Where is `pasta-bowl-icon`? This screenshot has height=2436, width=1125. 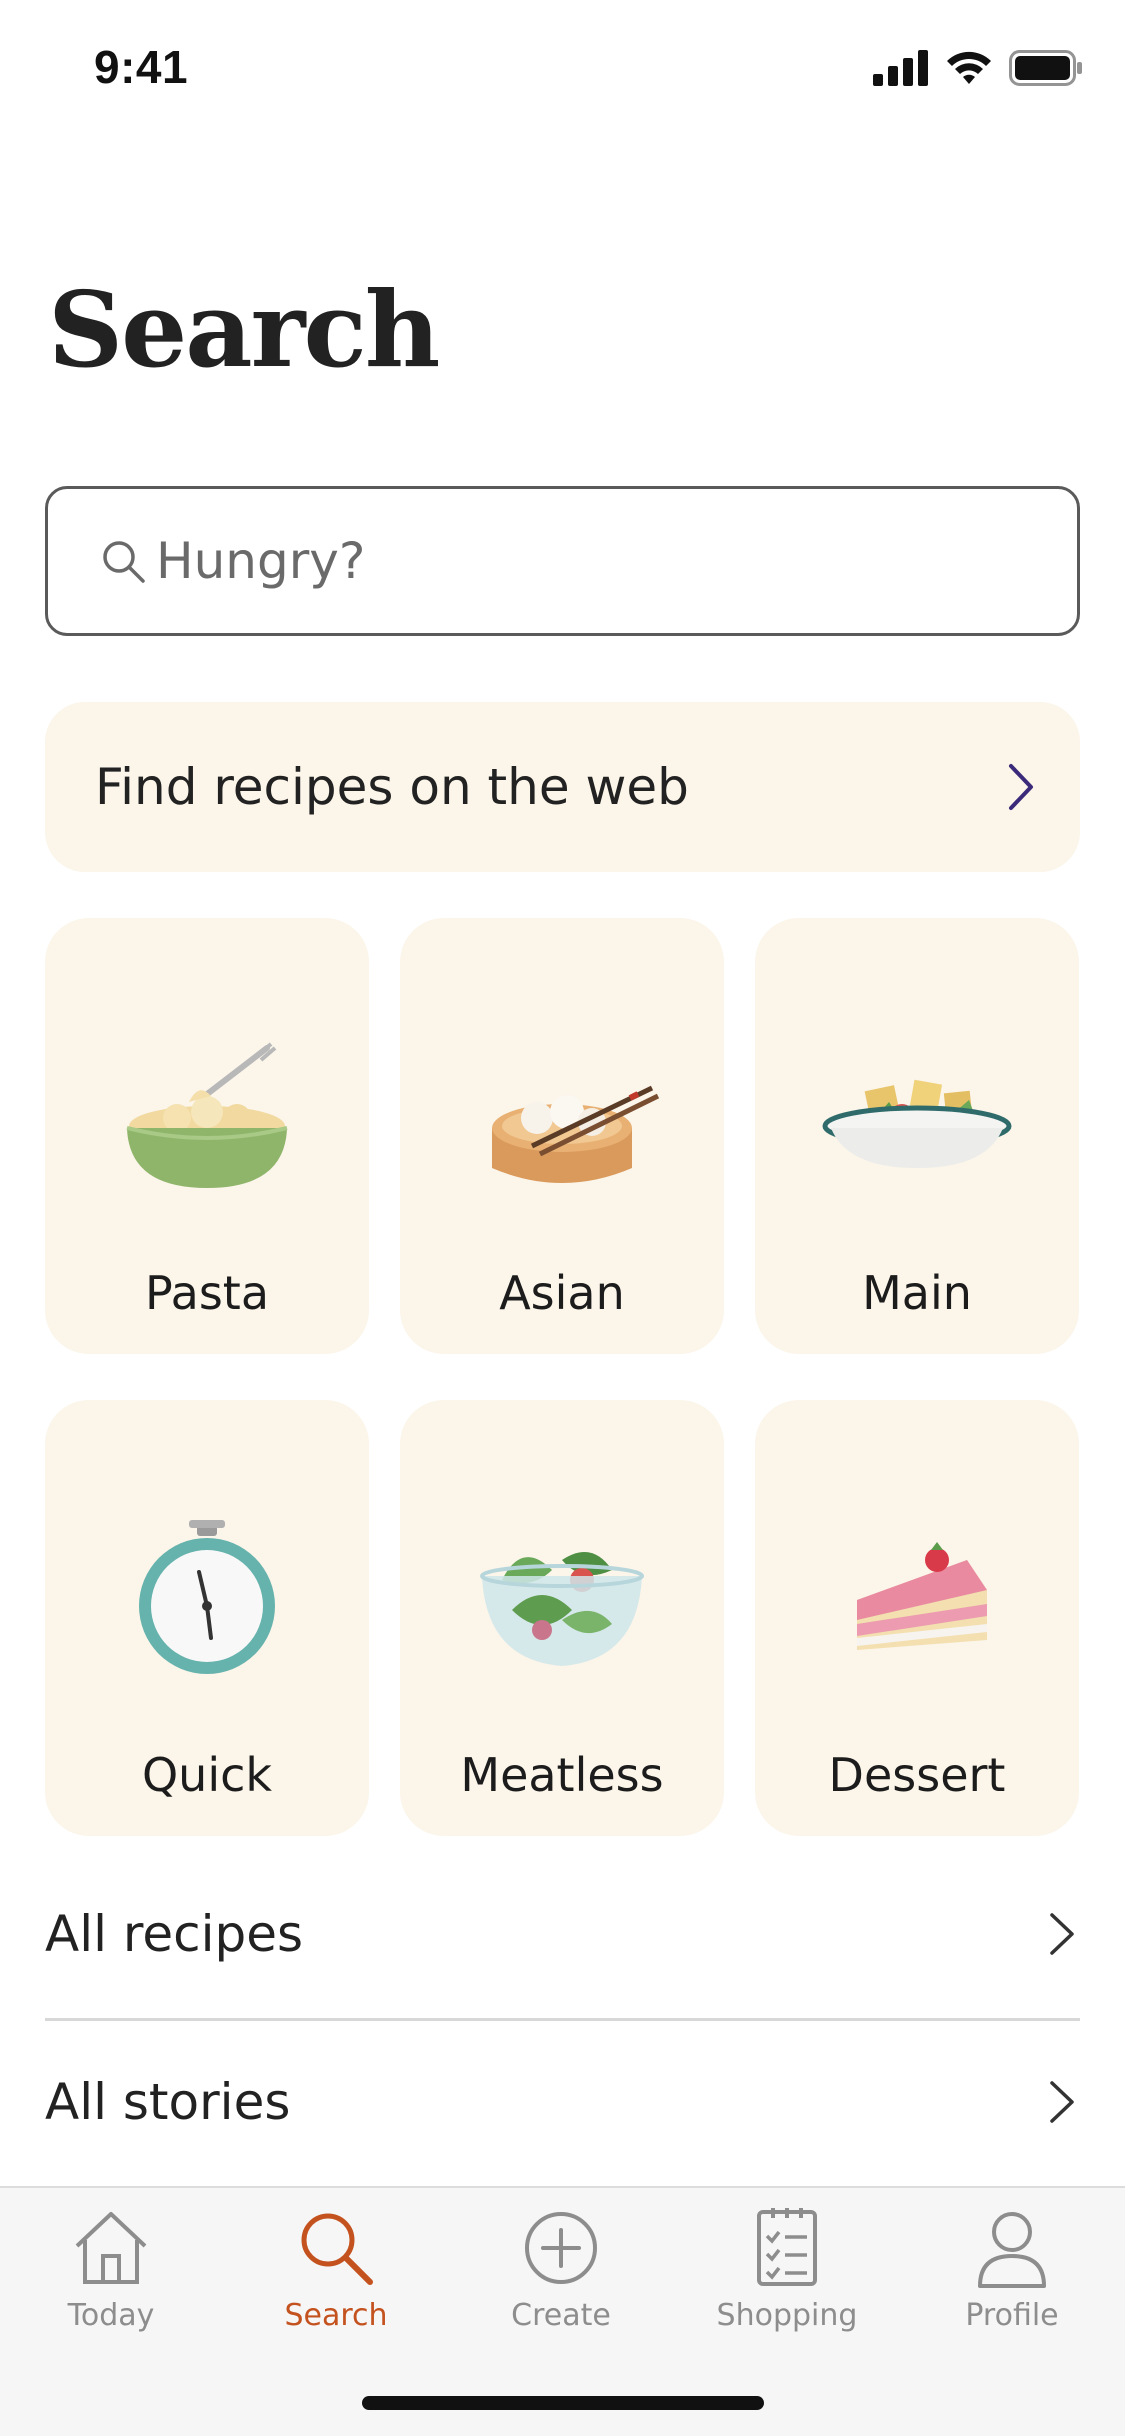
pasta-bowl-icon is located at coordinates (207, 1115).